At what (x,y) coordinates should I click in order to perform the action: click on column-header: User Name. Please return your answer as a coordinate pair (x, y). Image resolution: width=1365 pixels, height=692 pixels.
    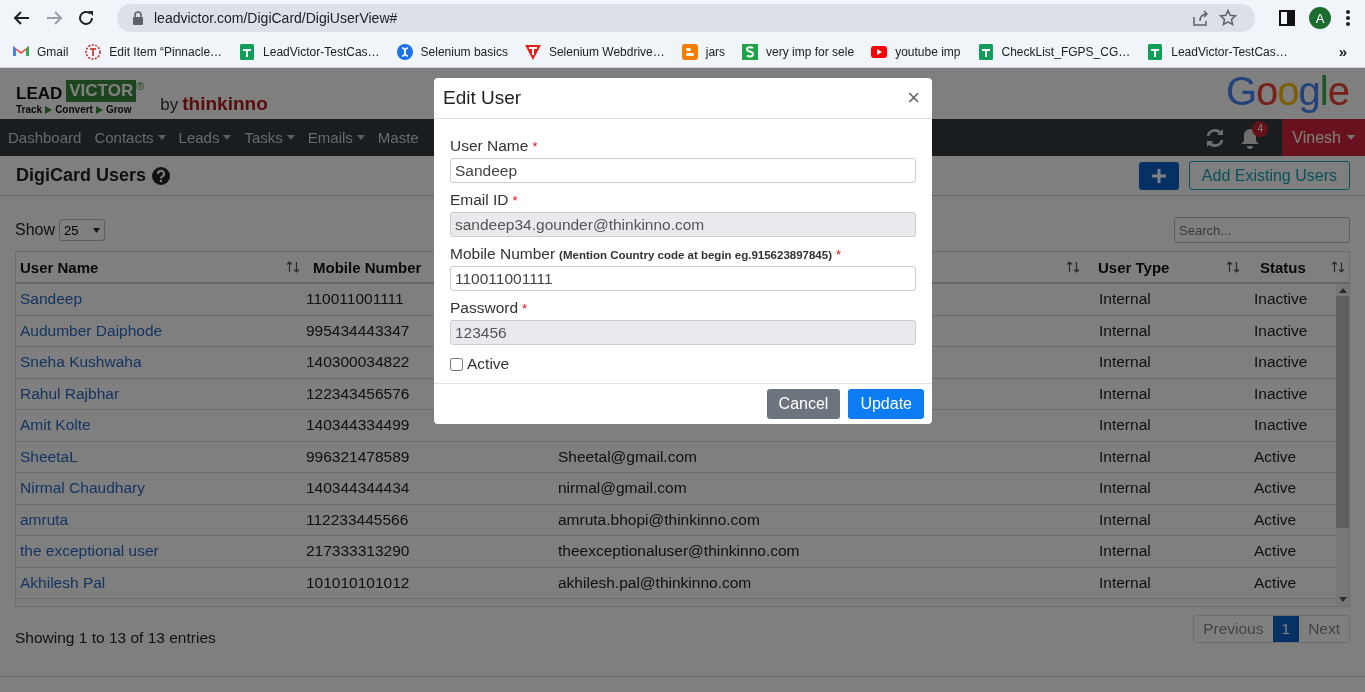
    Looking at the image, I should click on (59, 267).